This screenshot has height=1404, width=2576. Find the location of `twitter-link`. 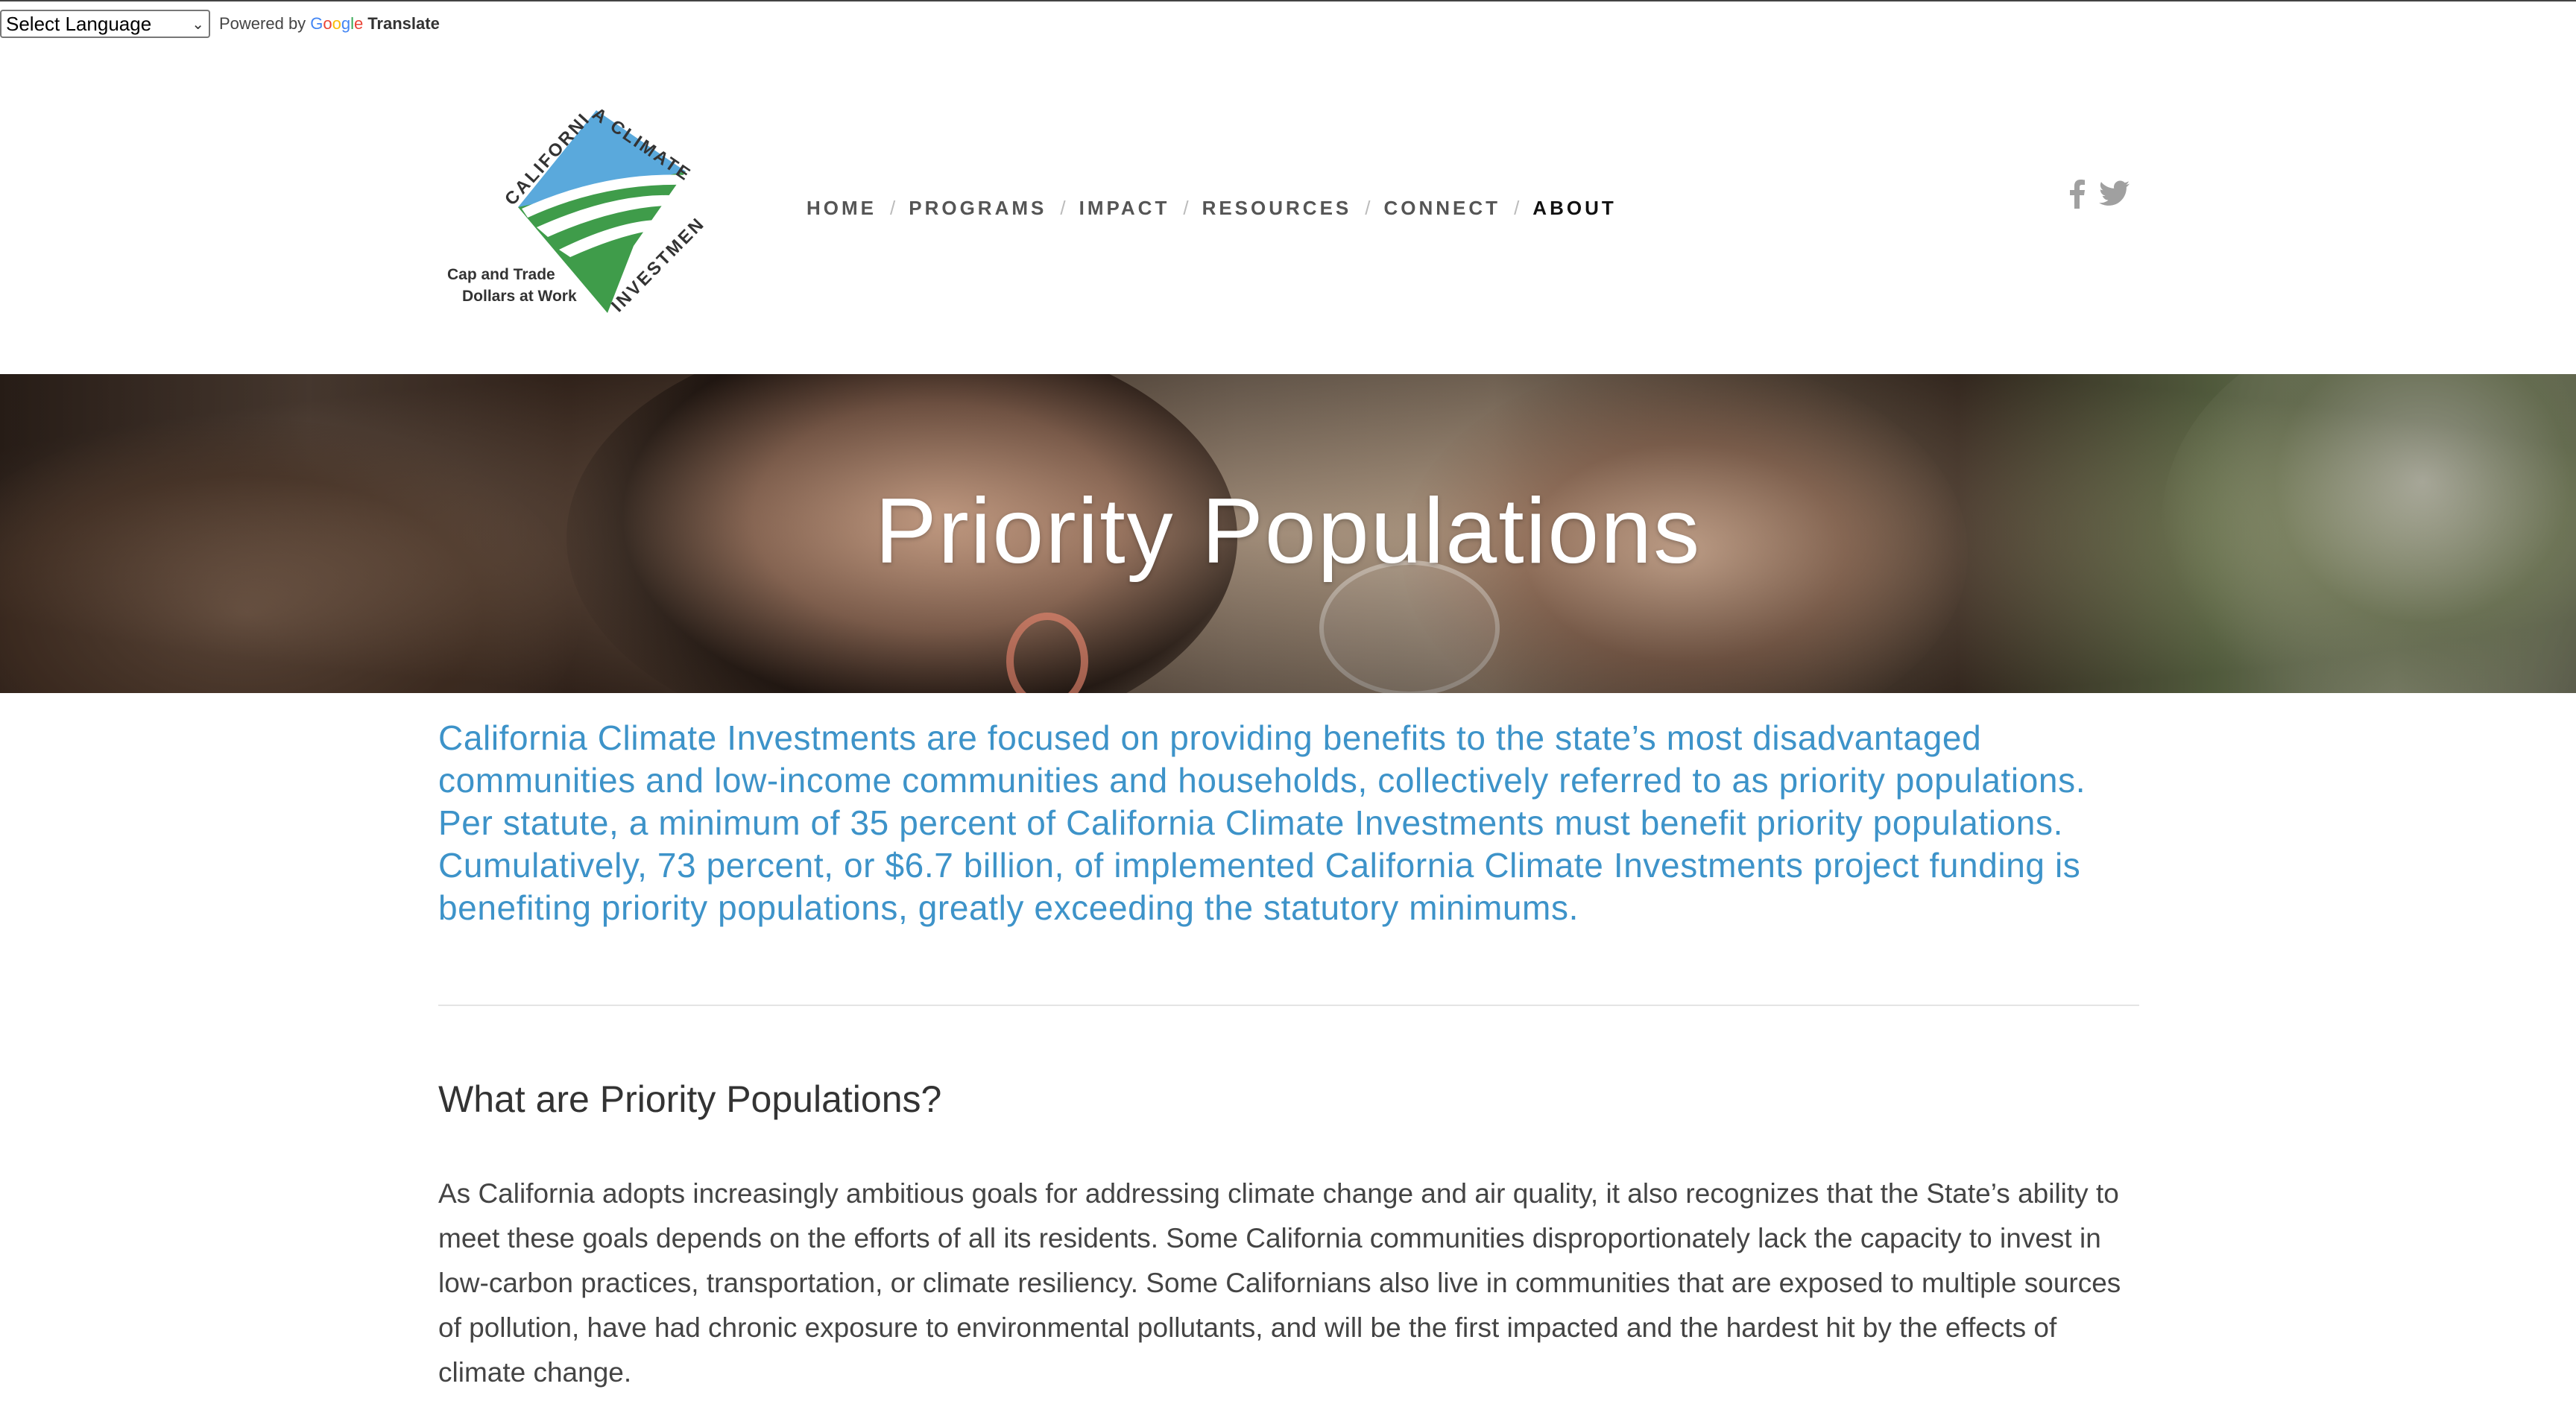

twitter-link is located at coordinates (2114, 193).